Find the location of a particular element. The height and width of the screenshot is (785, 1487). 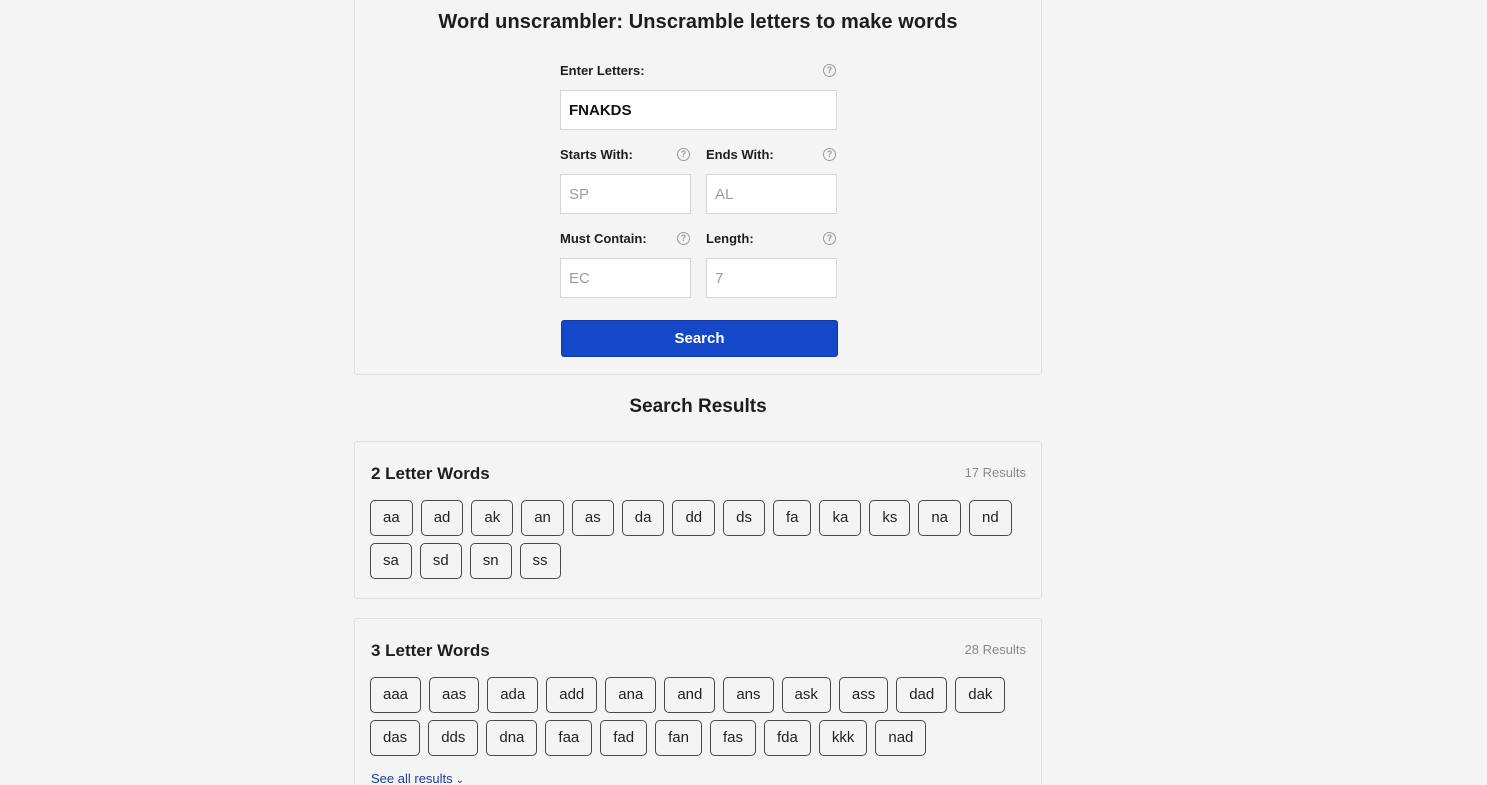

word-chip: aas is located at coordinates (454, 695).